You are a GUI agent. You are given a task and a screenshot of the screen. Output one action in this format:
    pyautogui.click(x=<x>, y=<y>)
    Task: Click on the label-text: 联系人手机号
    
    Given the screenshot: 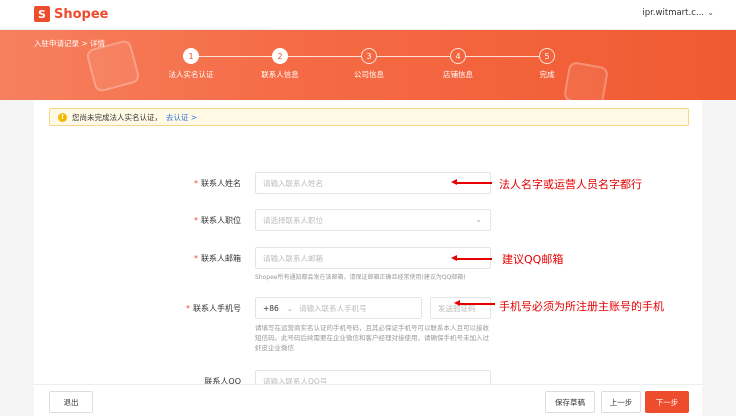 What is the action you would take?
    pyautogui.click(x=217, y=308)
    